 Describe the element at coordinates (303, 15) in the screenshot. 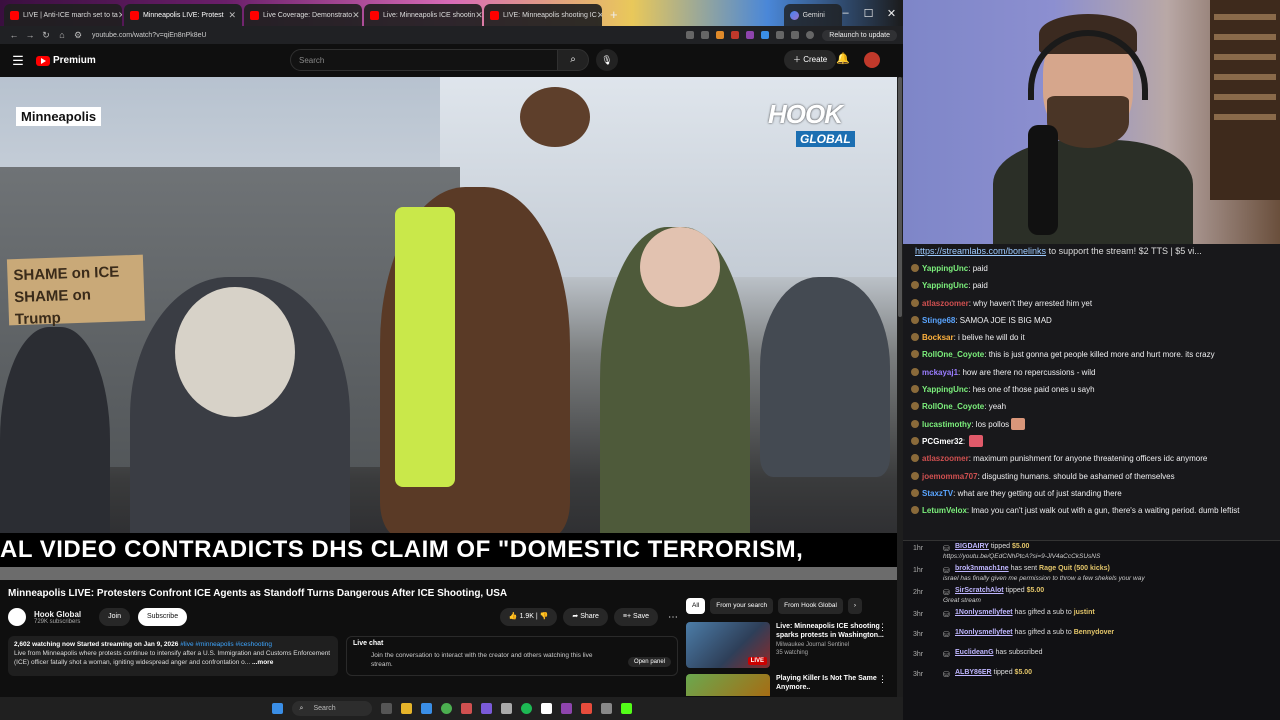

I see `browser-tab: Live Coverage: Demonstrato ✕` at that location.